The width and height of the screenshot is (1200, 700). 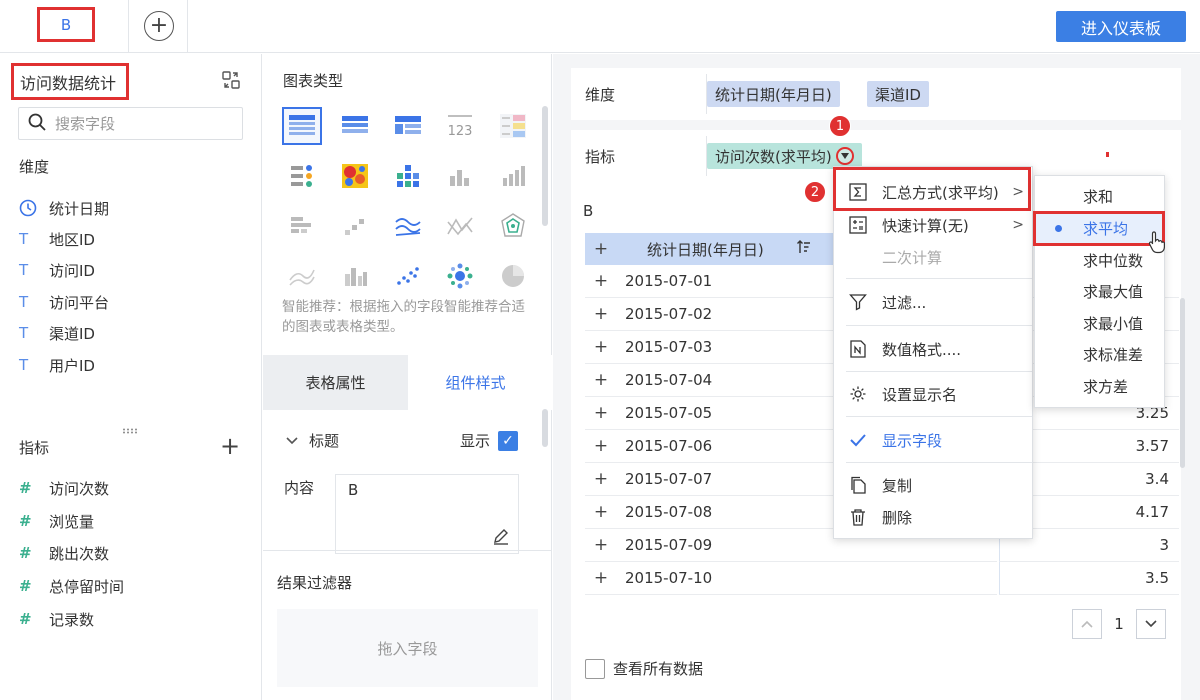 I want to click on tab-b: B, so click(x=66, y=24).